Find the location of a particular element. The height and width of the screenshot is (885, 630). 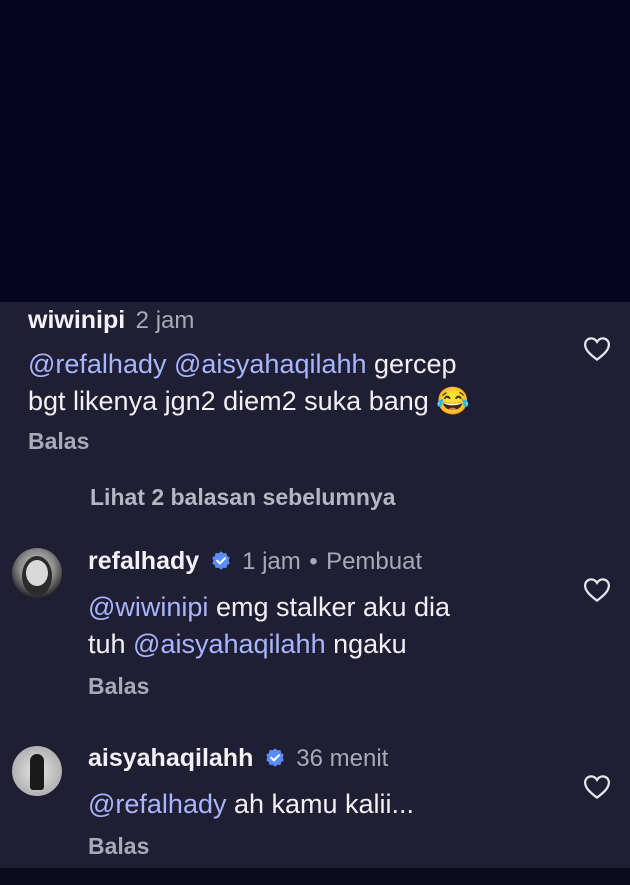

comment-text: bgt likenya jgn2 diem2 suka bang is located at coordinates (228, 401).